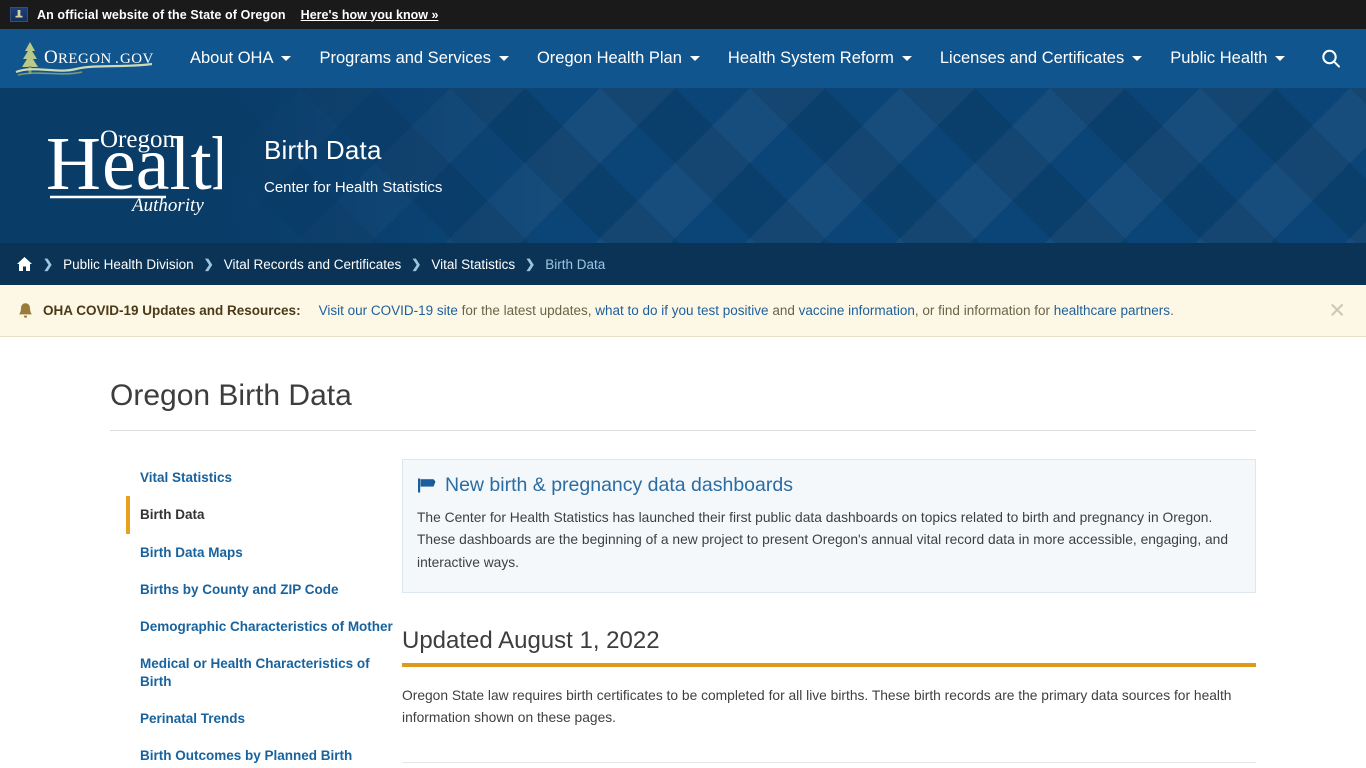  What do you see at coordinates (264, 552) in the screenshot?
I see `sidebar-item-birth-data-maps: Birth Data Maps` at bounding box center [264, 552].